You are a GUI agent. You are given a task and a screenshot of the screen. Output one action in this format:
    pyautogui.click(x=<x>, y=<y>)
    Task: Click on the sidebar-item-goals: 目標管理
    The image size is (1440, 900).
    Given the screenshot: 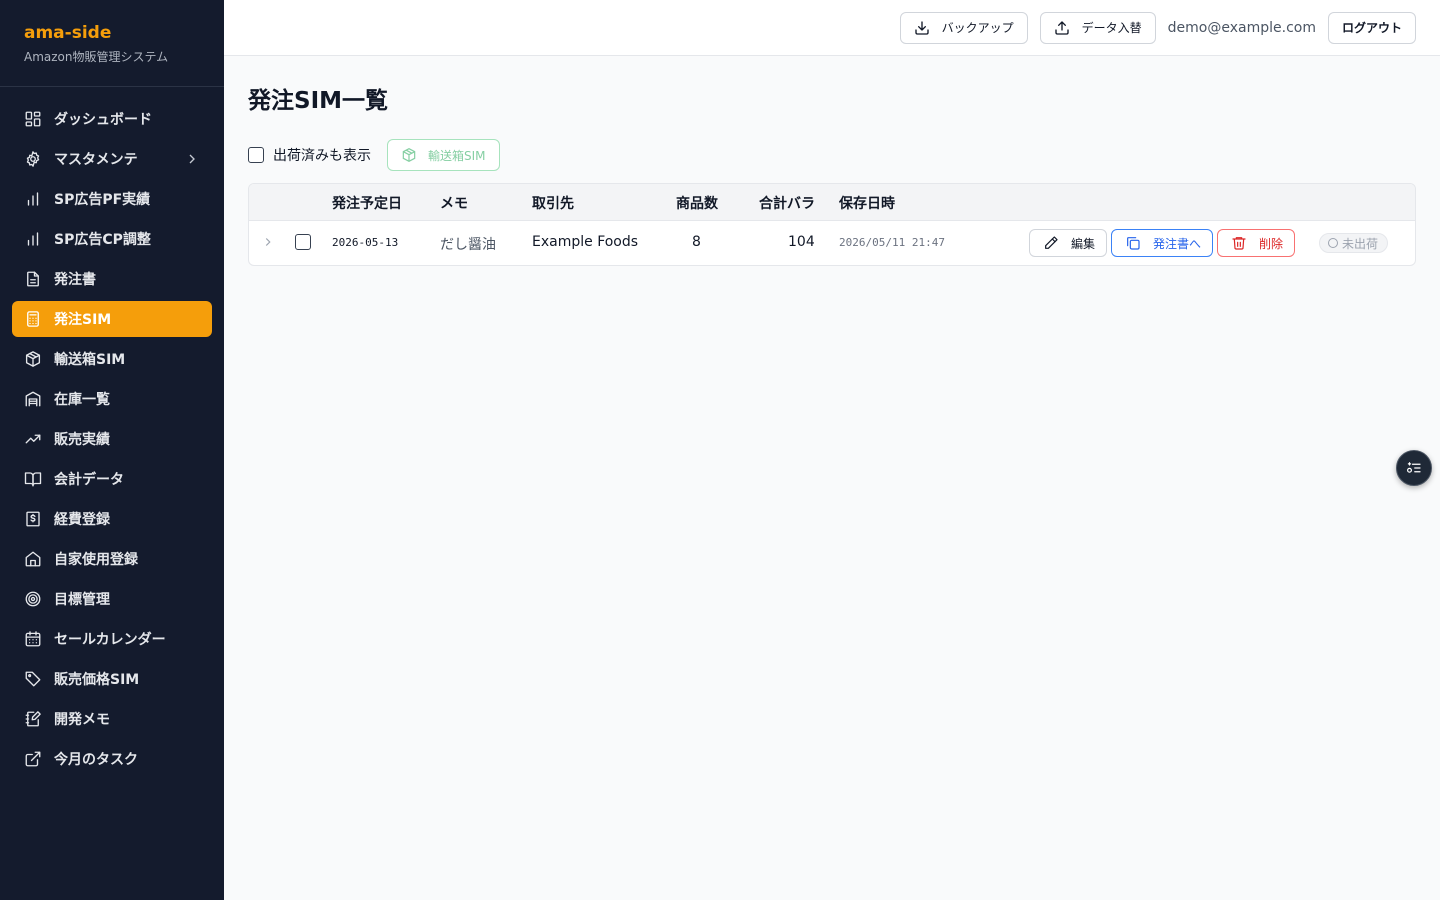 What is the action you would take?
    pyautogui.click(x=112, y=599)
    